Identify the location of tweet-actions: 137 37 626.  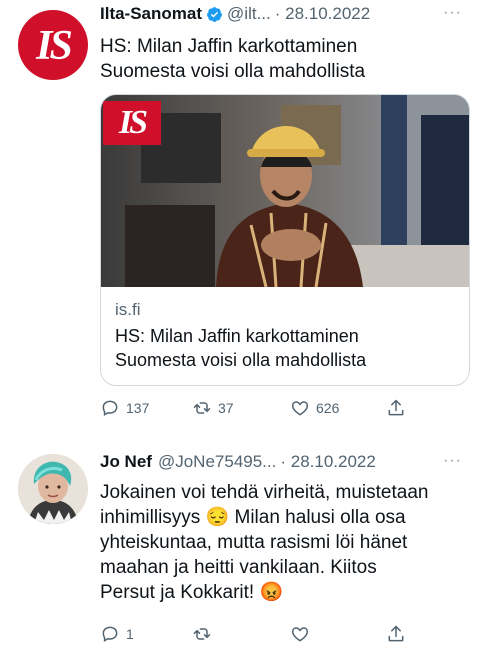
(255, 409).